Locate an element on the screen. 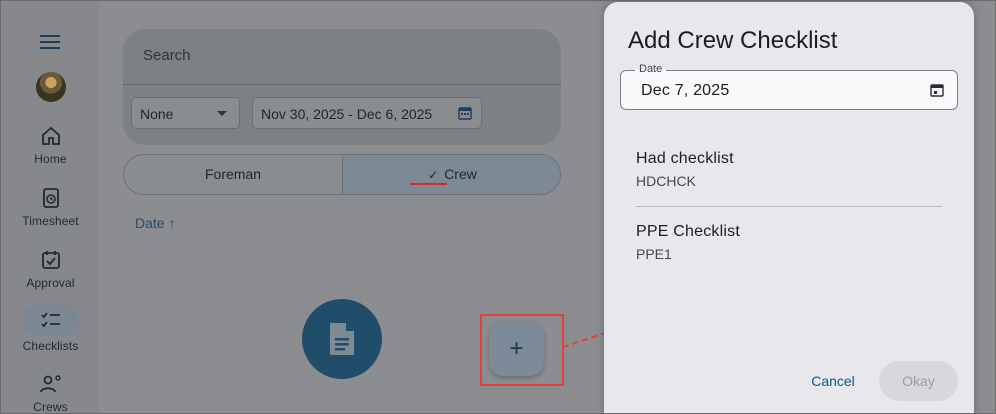  sort-date-button: Date ↑ is located at coordinates (155, 223).